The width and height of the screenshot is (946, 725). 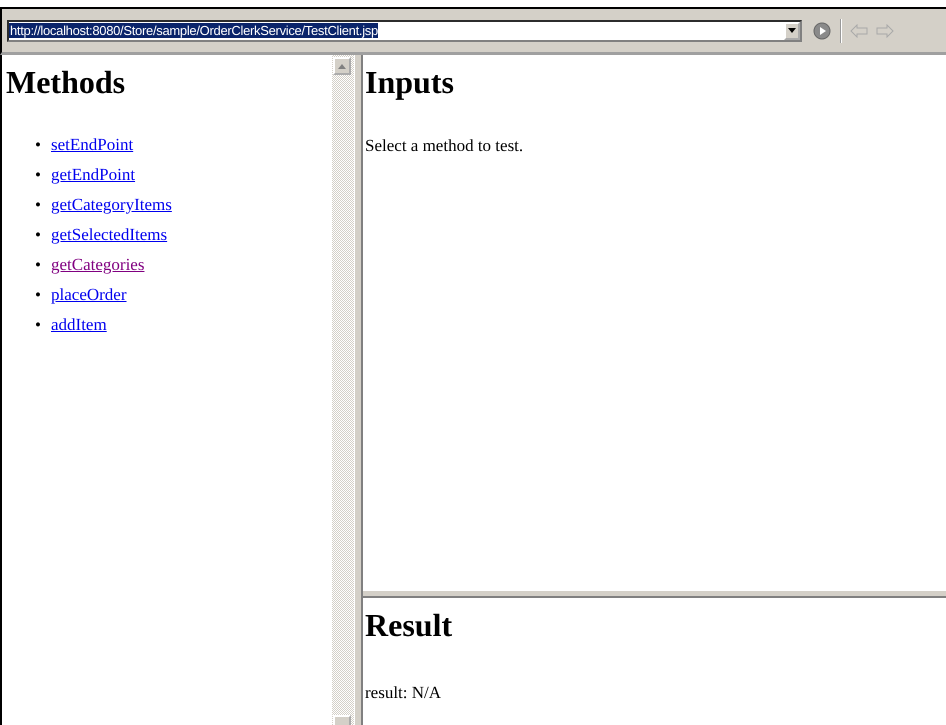 I want to click on frame-splitter, so click(x=358, y=390).